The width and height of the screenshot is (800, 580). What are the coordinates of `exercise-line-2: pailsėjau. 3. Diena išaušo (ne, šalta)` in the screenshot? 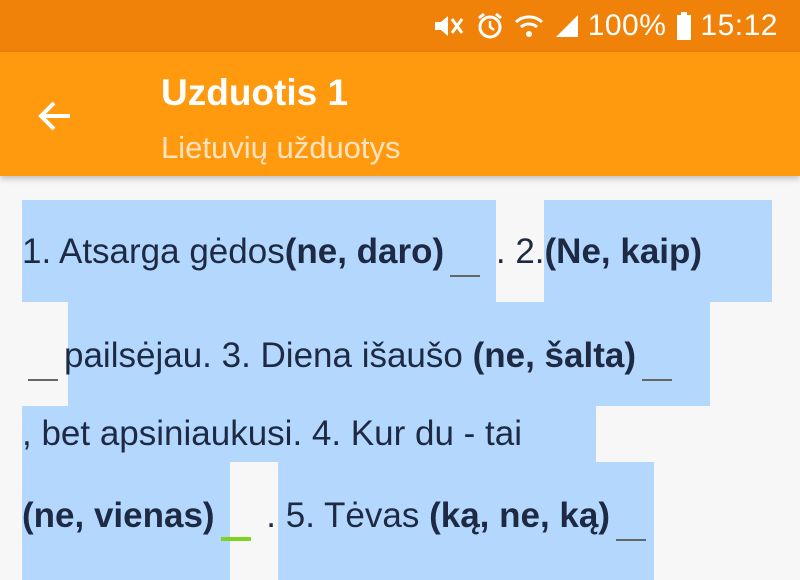 It's located at (350, 358).